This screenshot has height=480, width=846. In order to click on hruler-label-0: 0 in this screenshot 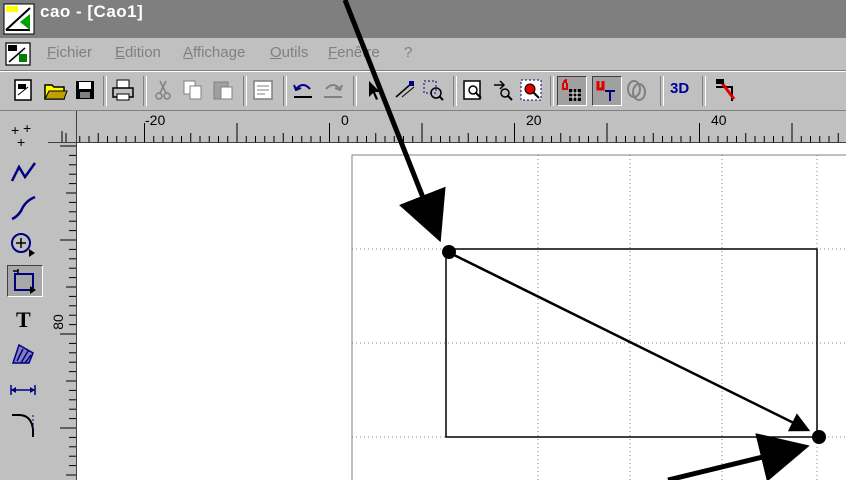, I will do `click(345, 120)`.